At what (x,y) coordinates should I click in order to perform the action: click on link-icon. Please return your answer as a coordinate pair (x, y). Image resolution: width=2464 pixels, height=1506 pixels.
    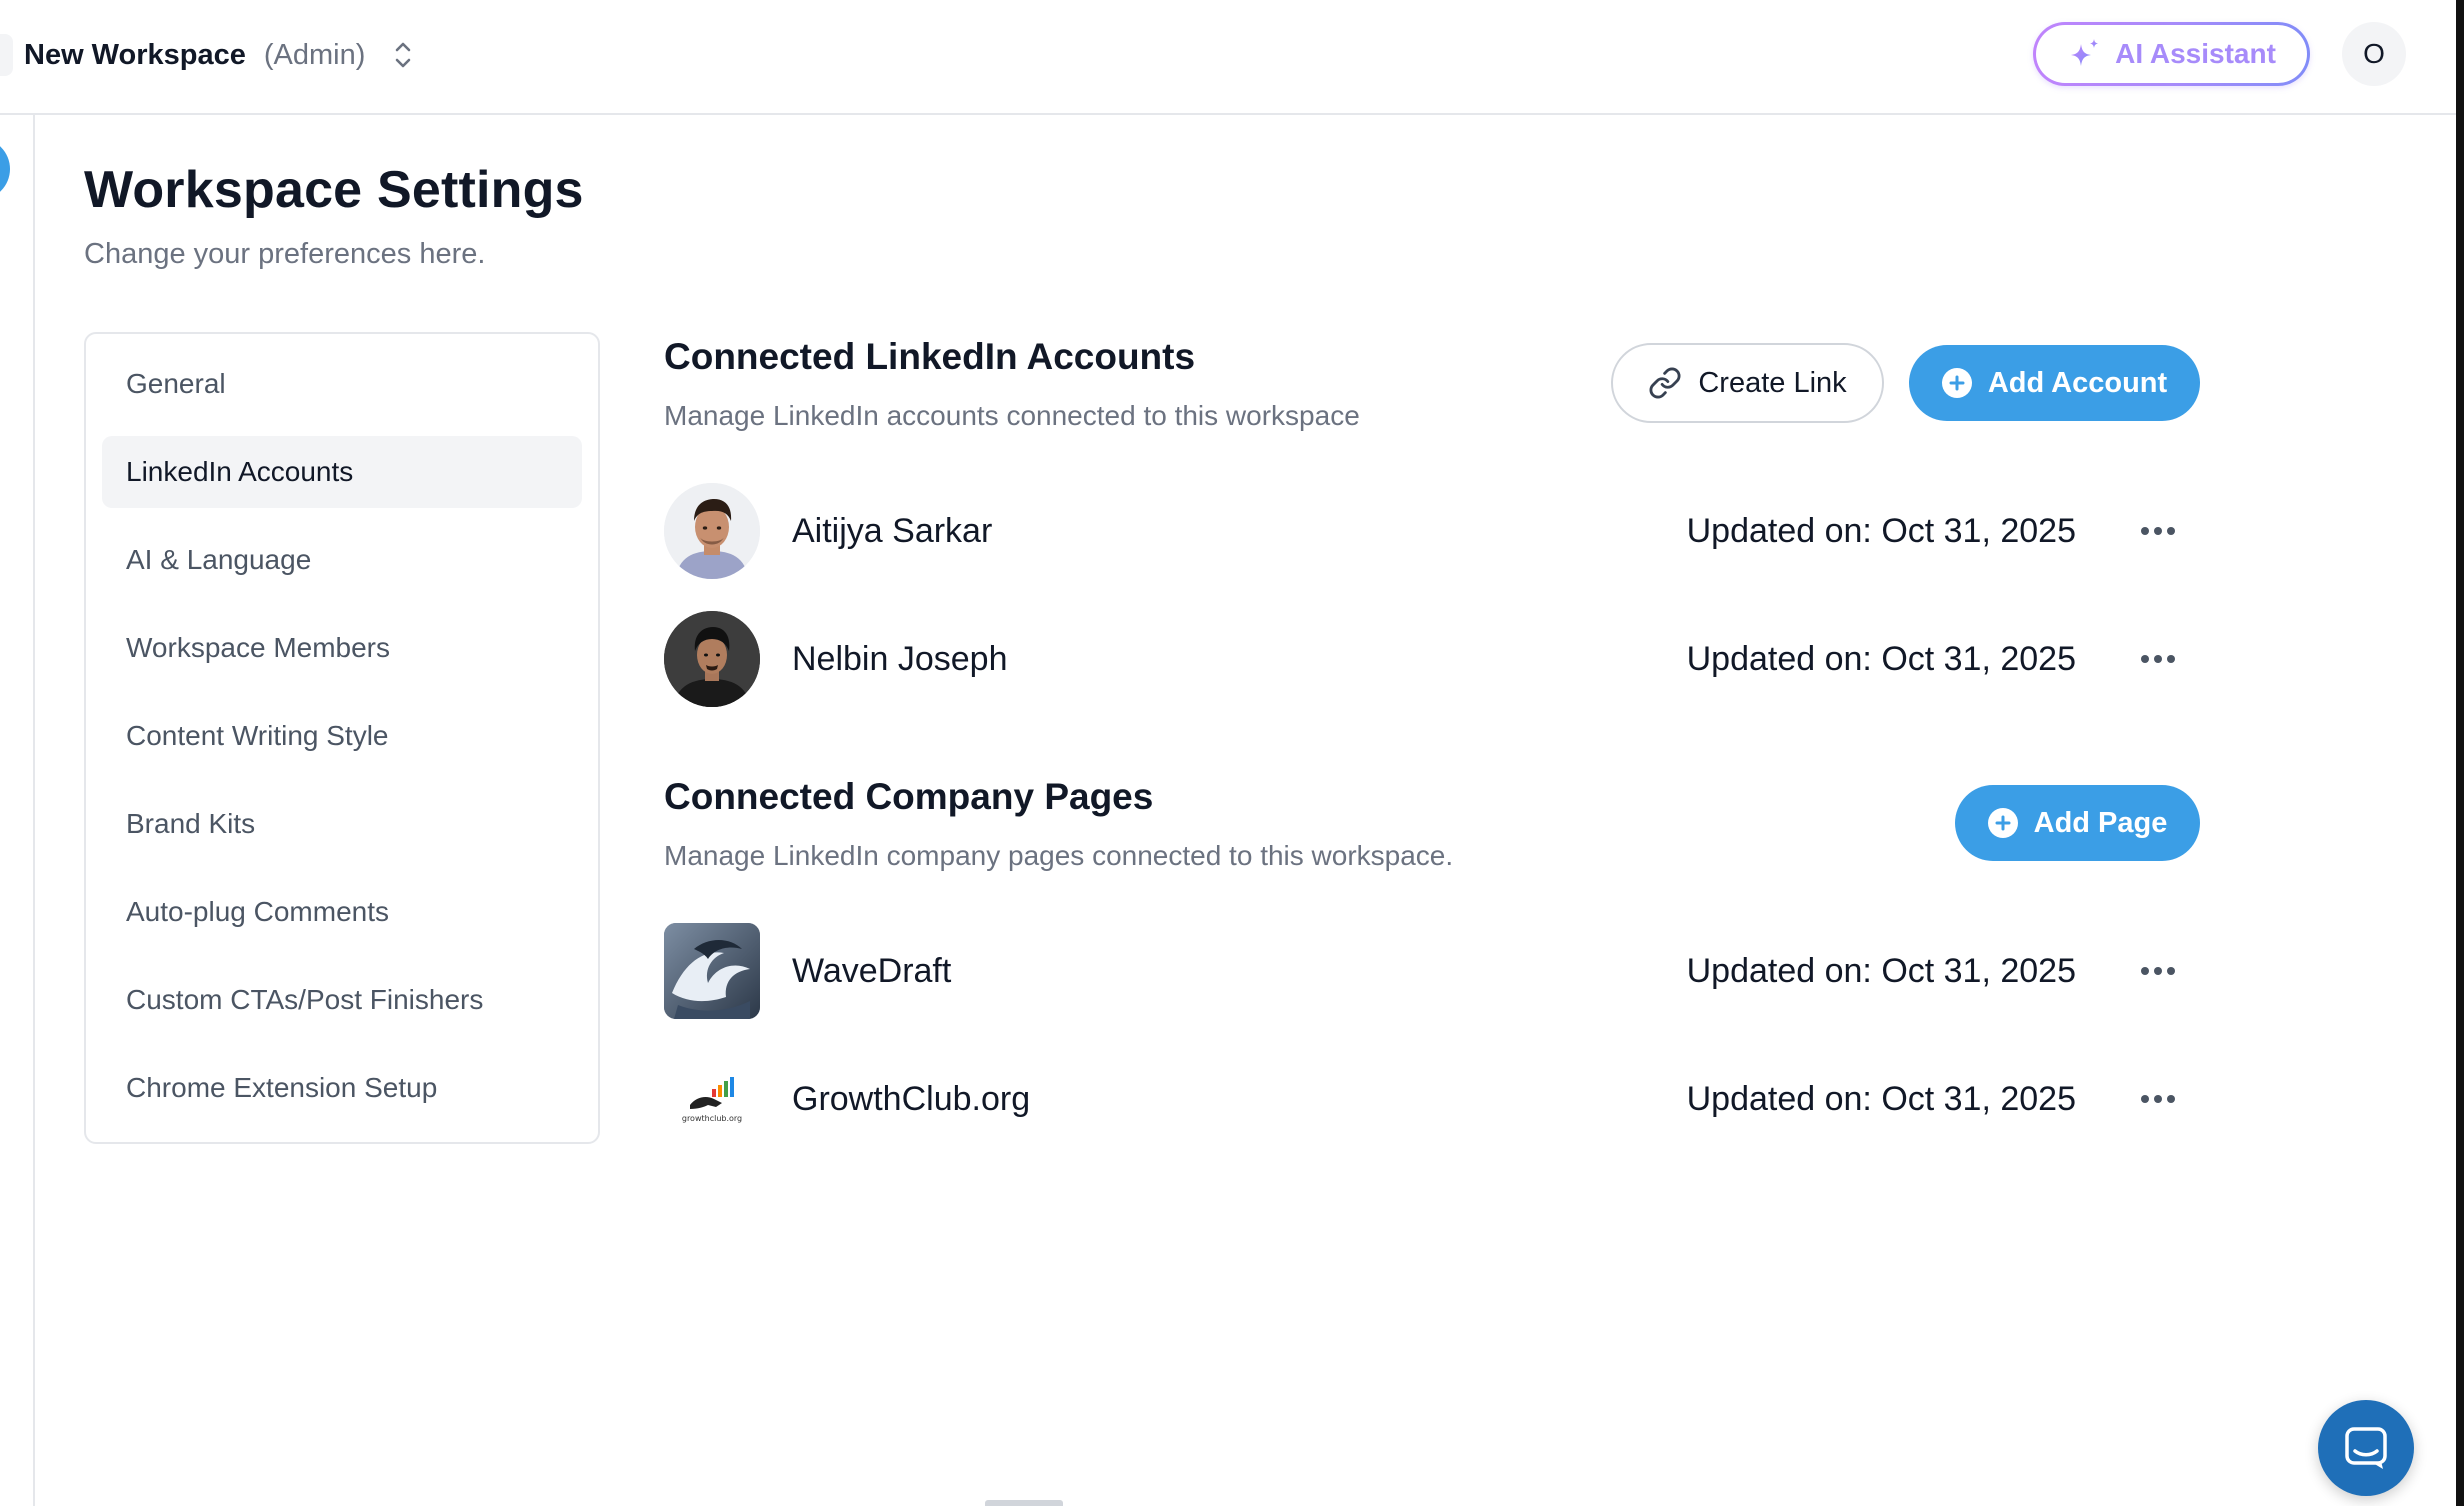
    Looking at the image, I should click on (1665, 383).